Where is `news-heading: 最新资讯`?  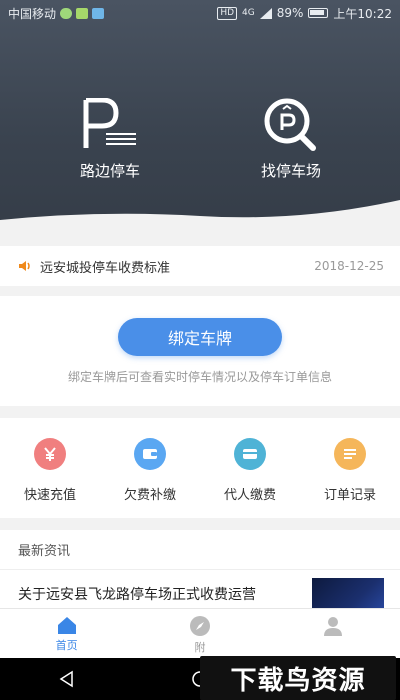 news-heading: 最新资讯 is located at coordinates (200, 550).